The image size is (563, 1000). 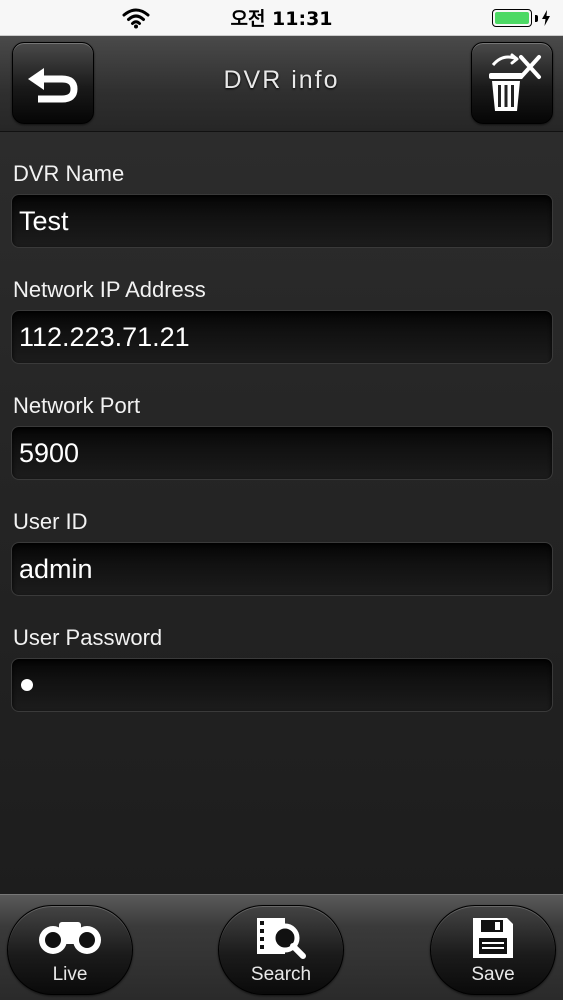 What do you see at coordinates (282, 569) in the screenshot?
I see `user-id-input: admin` at bounding box center [282, 569].